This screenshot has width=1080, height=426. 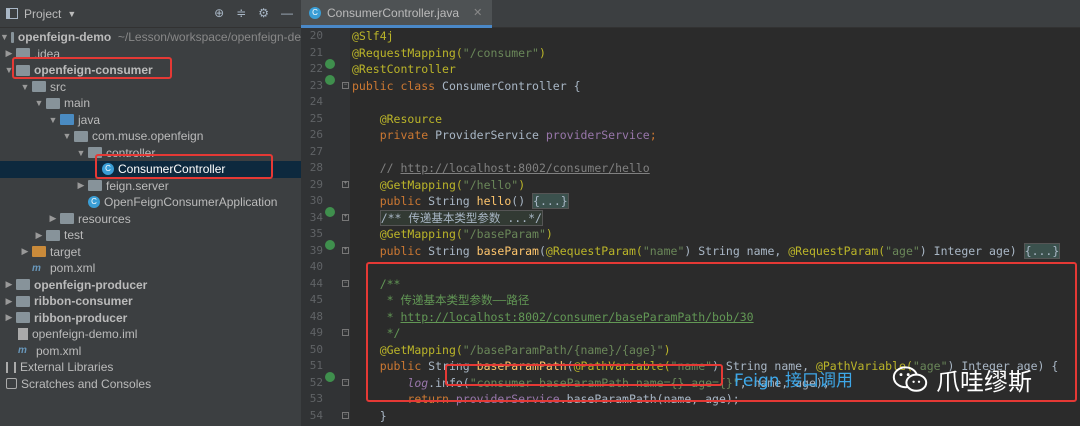 I want to click on line-number: 45, so click(x=316, y=299).